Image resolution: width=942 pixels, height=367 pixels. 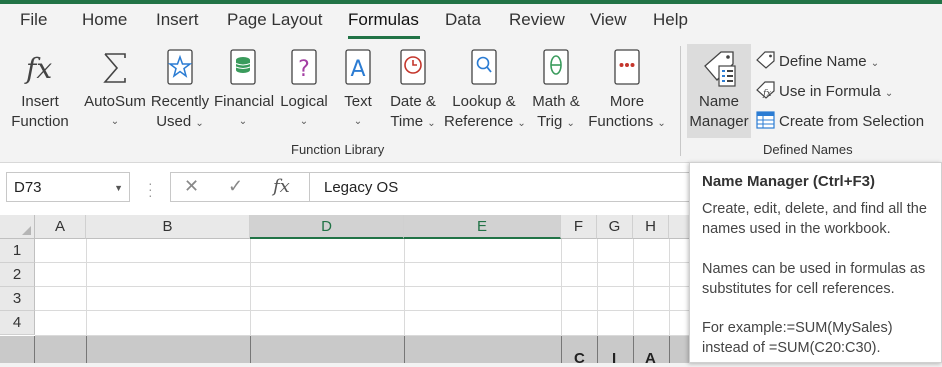 What do you see at coordinates (650, 358) in the screenshot?
I see `cell-text-partial: A` at bounding box center [650, 358].